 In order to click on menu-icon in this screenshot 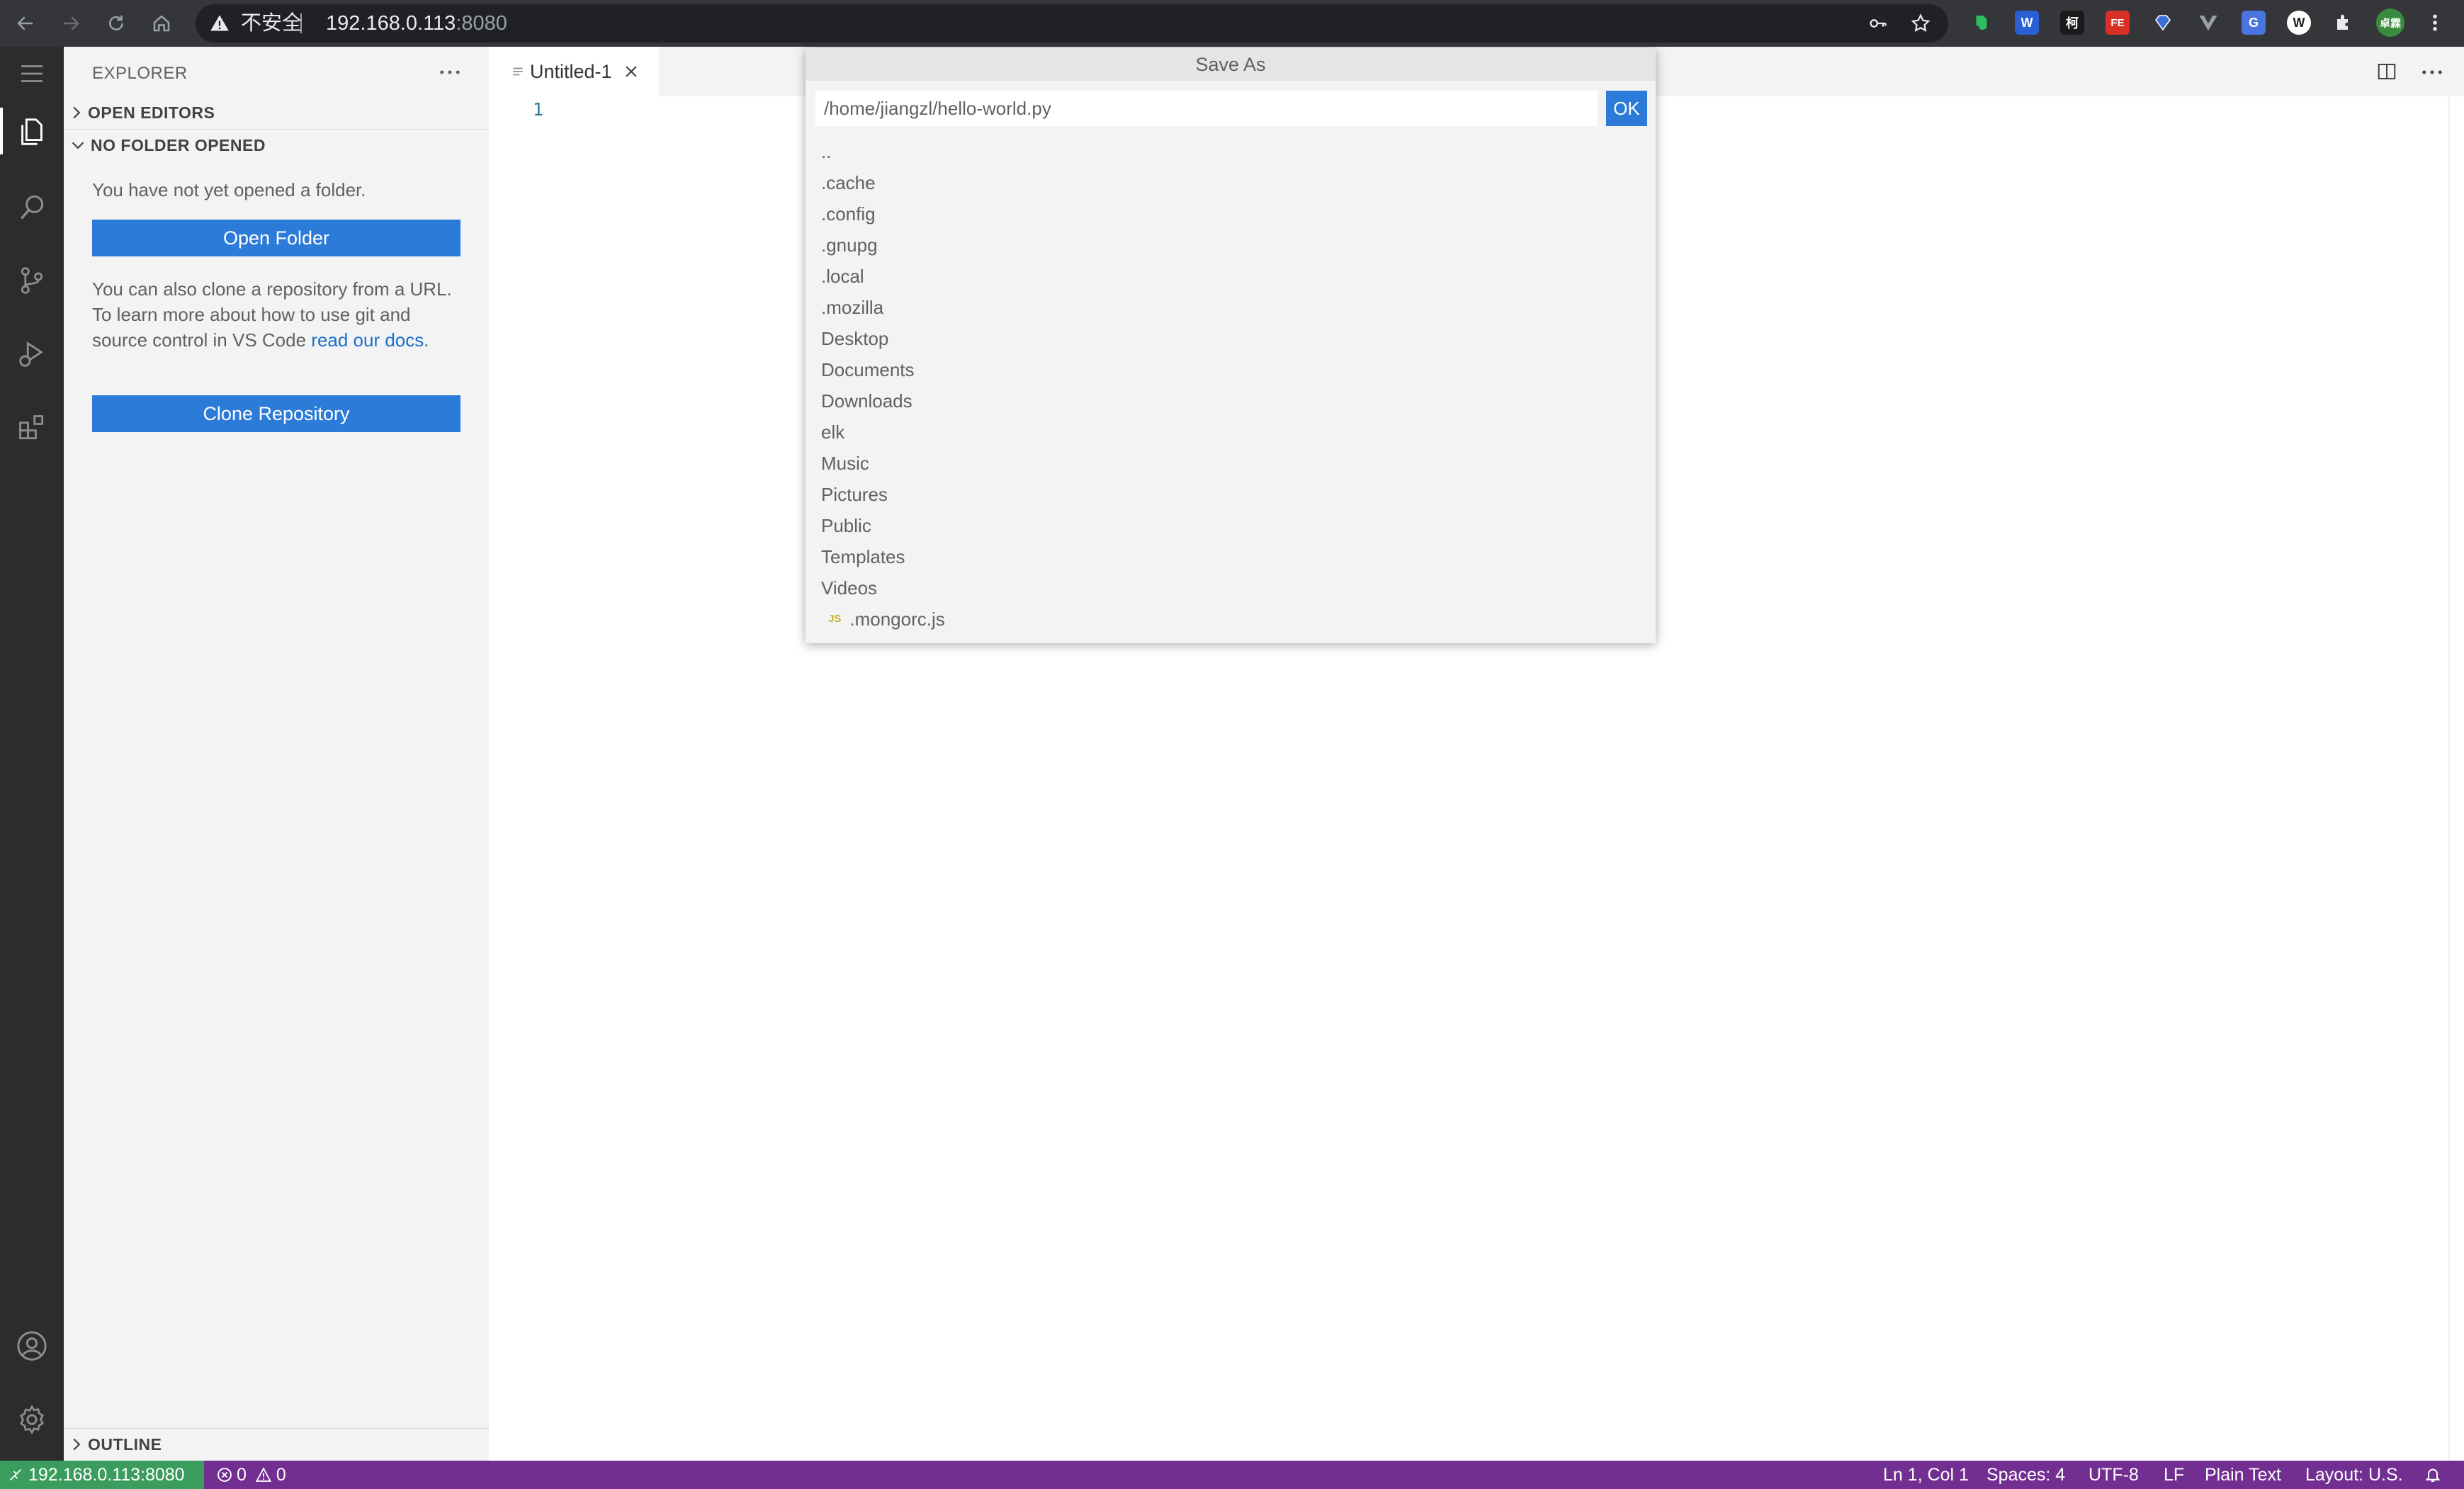, I will do `click(32, 73)`.